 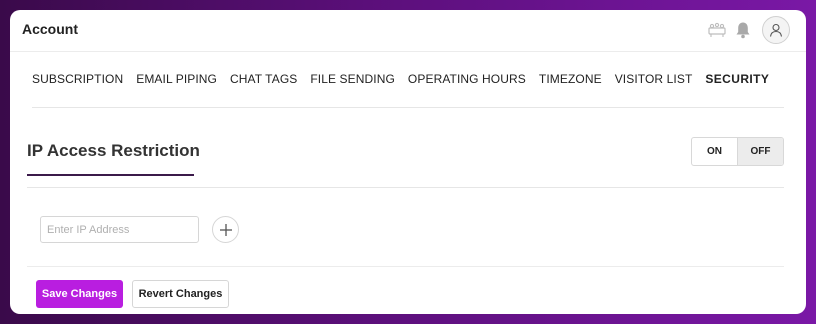 What do you see at coordinates (570, 77) in the screenshot?
I see `tab-timezone: TIMEZONE` at bounding box center [570, 77].